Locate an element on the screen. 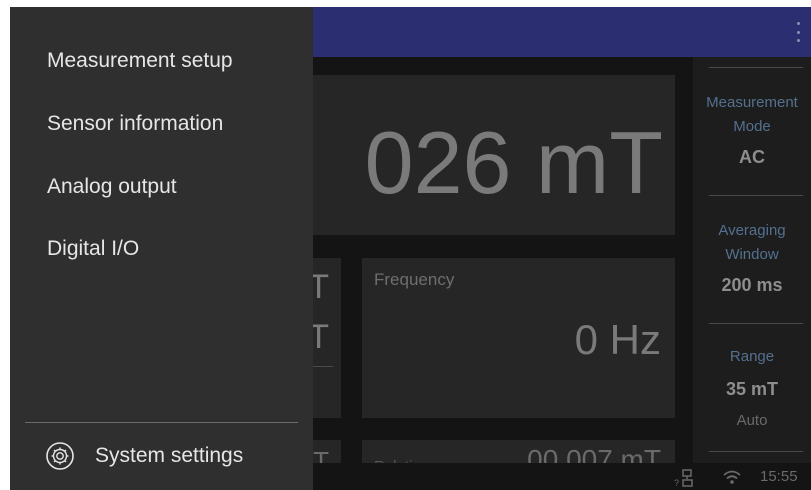 This screenshot has width=811, height=490. frequency-label: Frequency is located at coordinates (414, 279).